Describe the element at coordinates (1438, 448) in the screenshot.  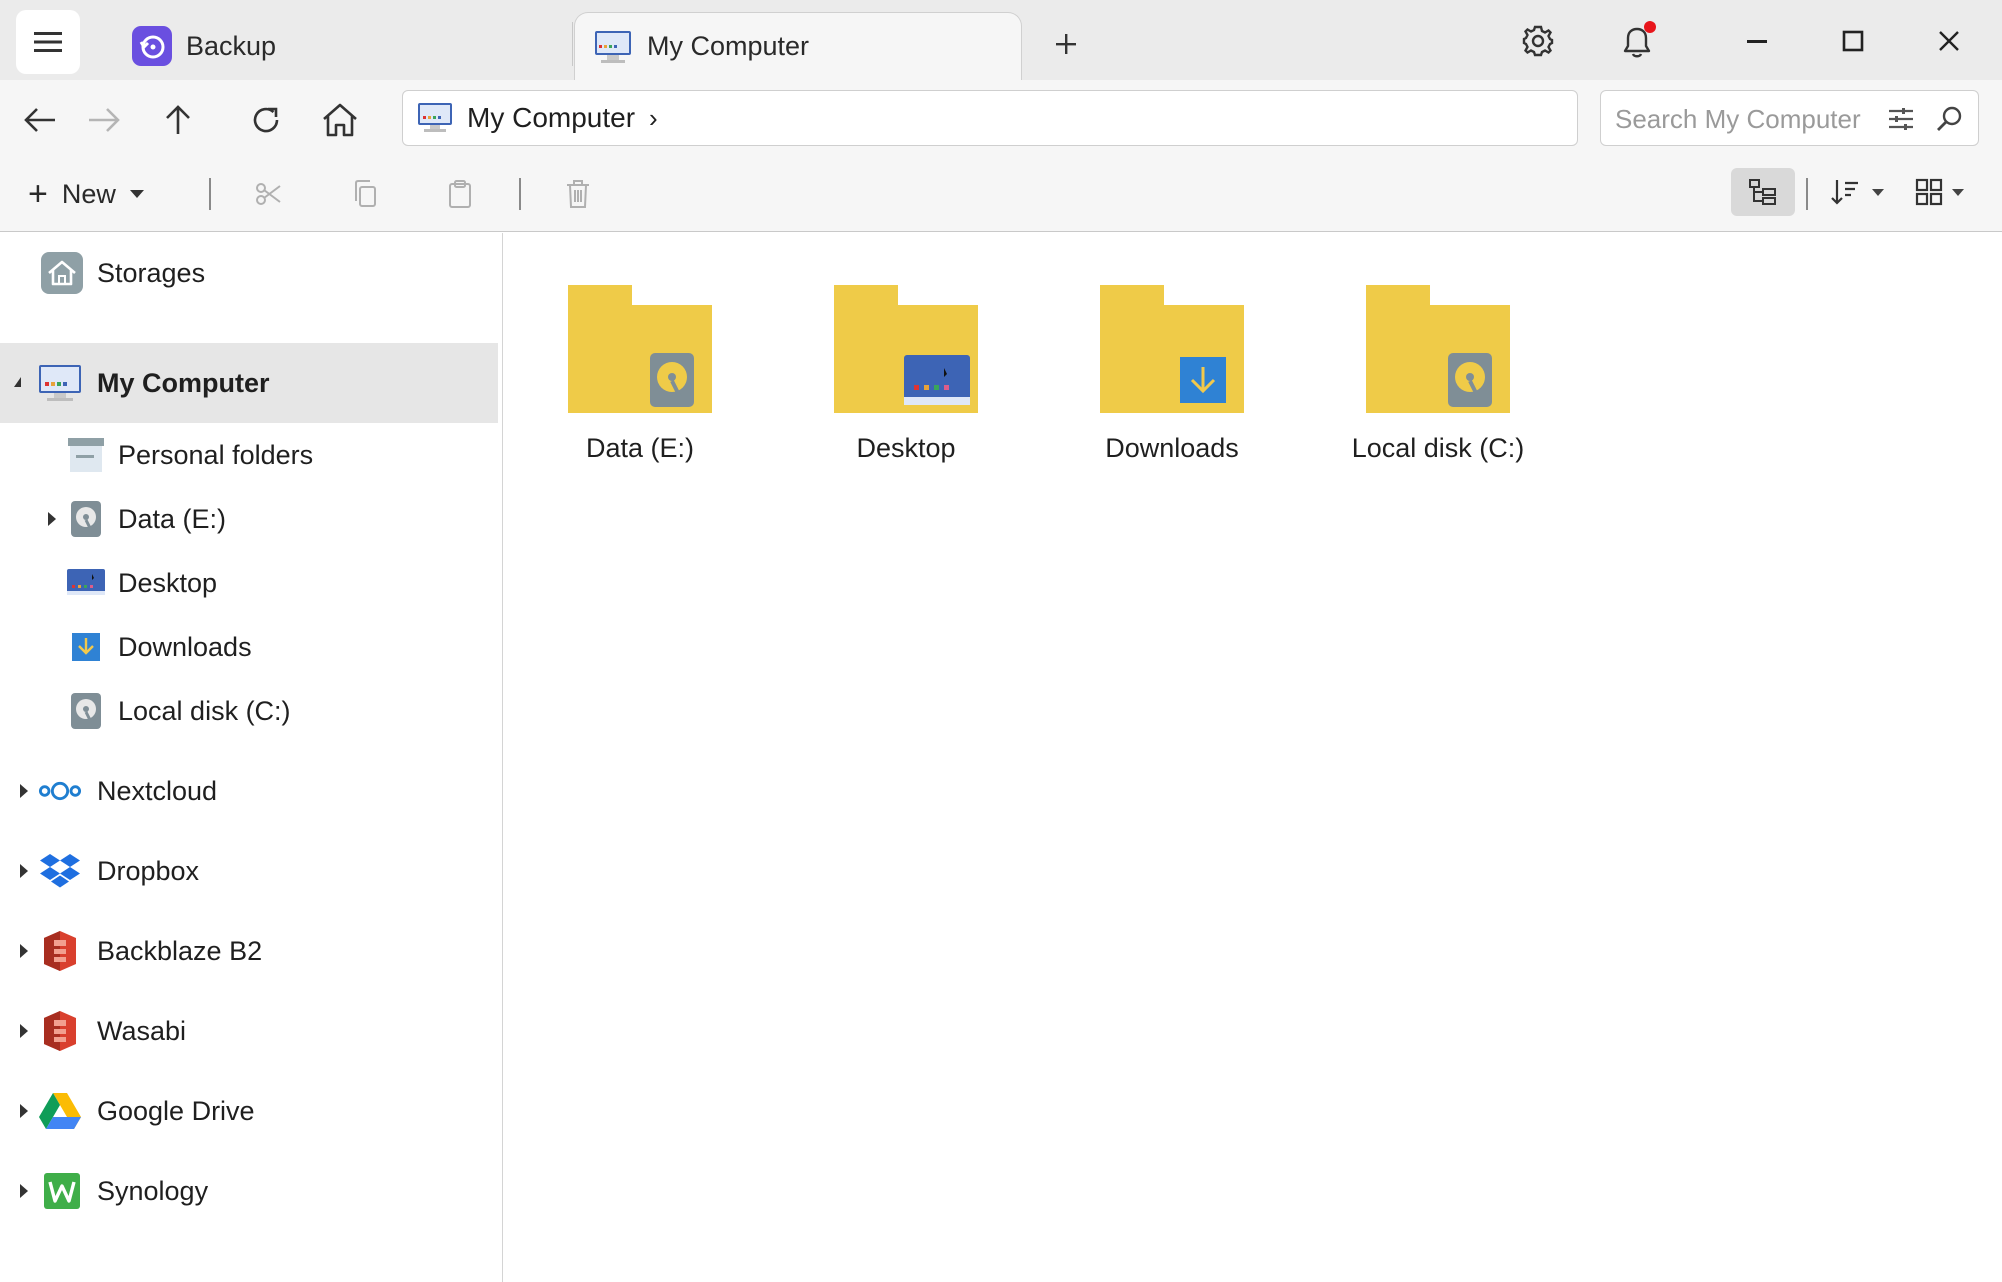
I see `folder-tile-label: Local disk (C:)` at that location.